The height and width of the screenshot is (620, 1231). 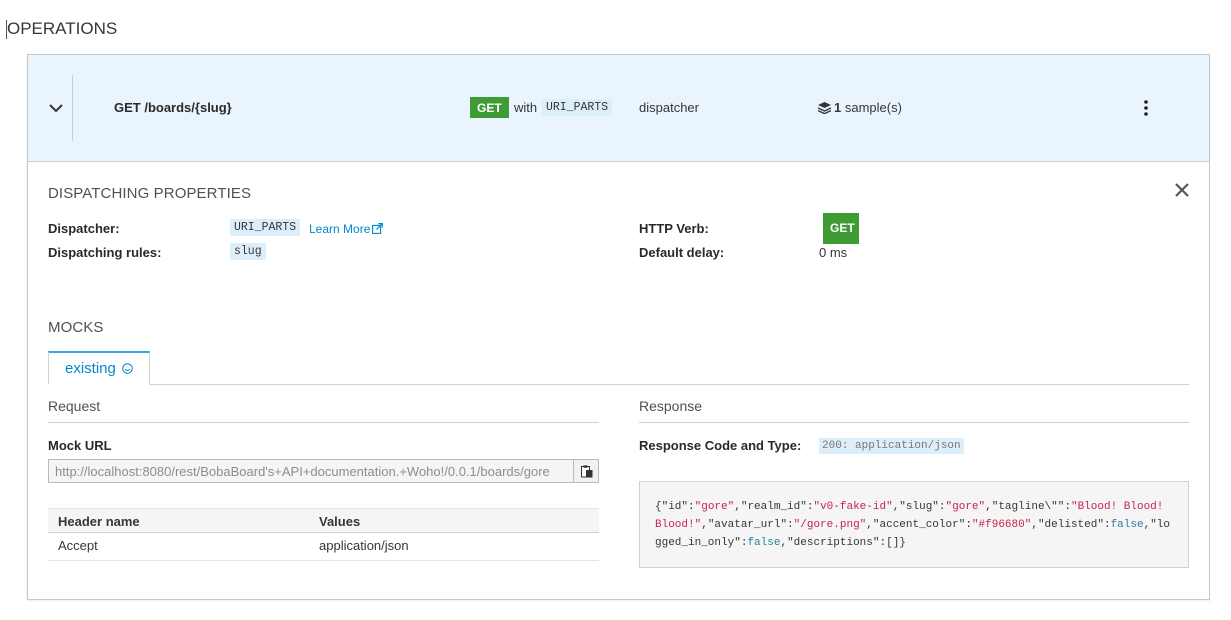 What do you see at coordinates (671, 406) in the screenshot?
I see `response-heading: Response` at bounding box center [671, 406].